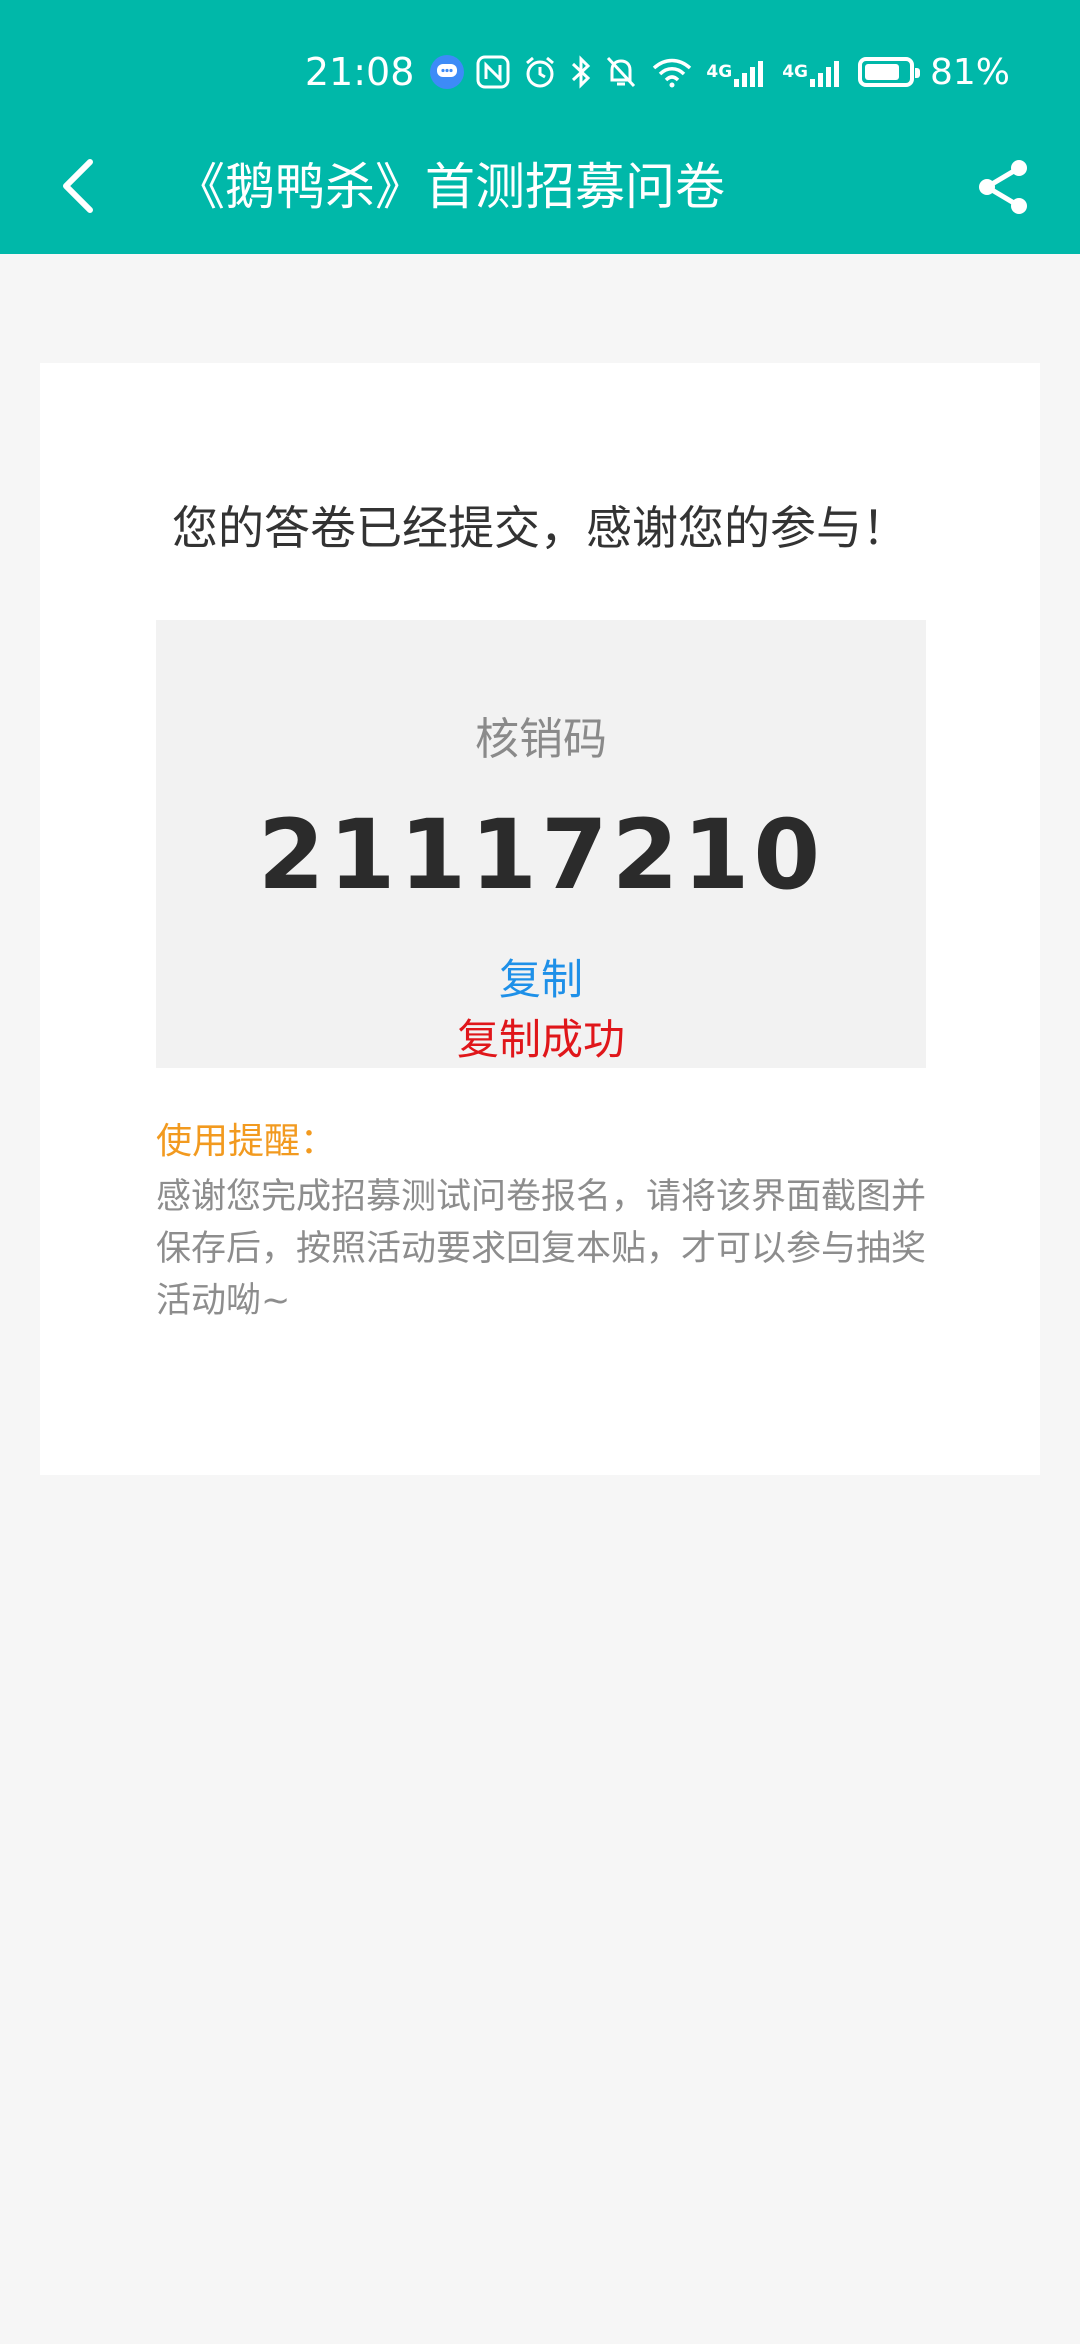 The width and height of the screenshot is (1080, 2344). What do you see at coordinates (719, 71) in the screenshot?
I see `network-label-1: 4G` at bounding box center [719, 71].